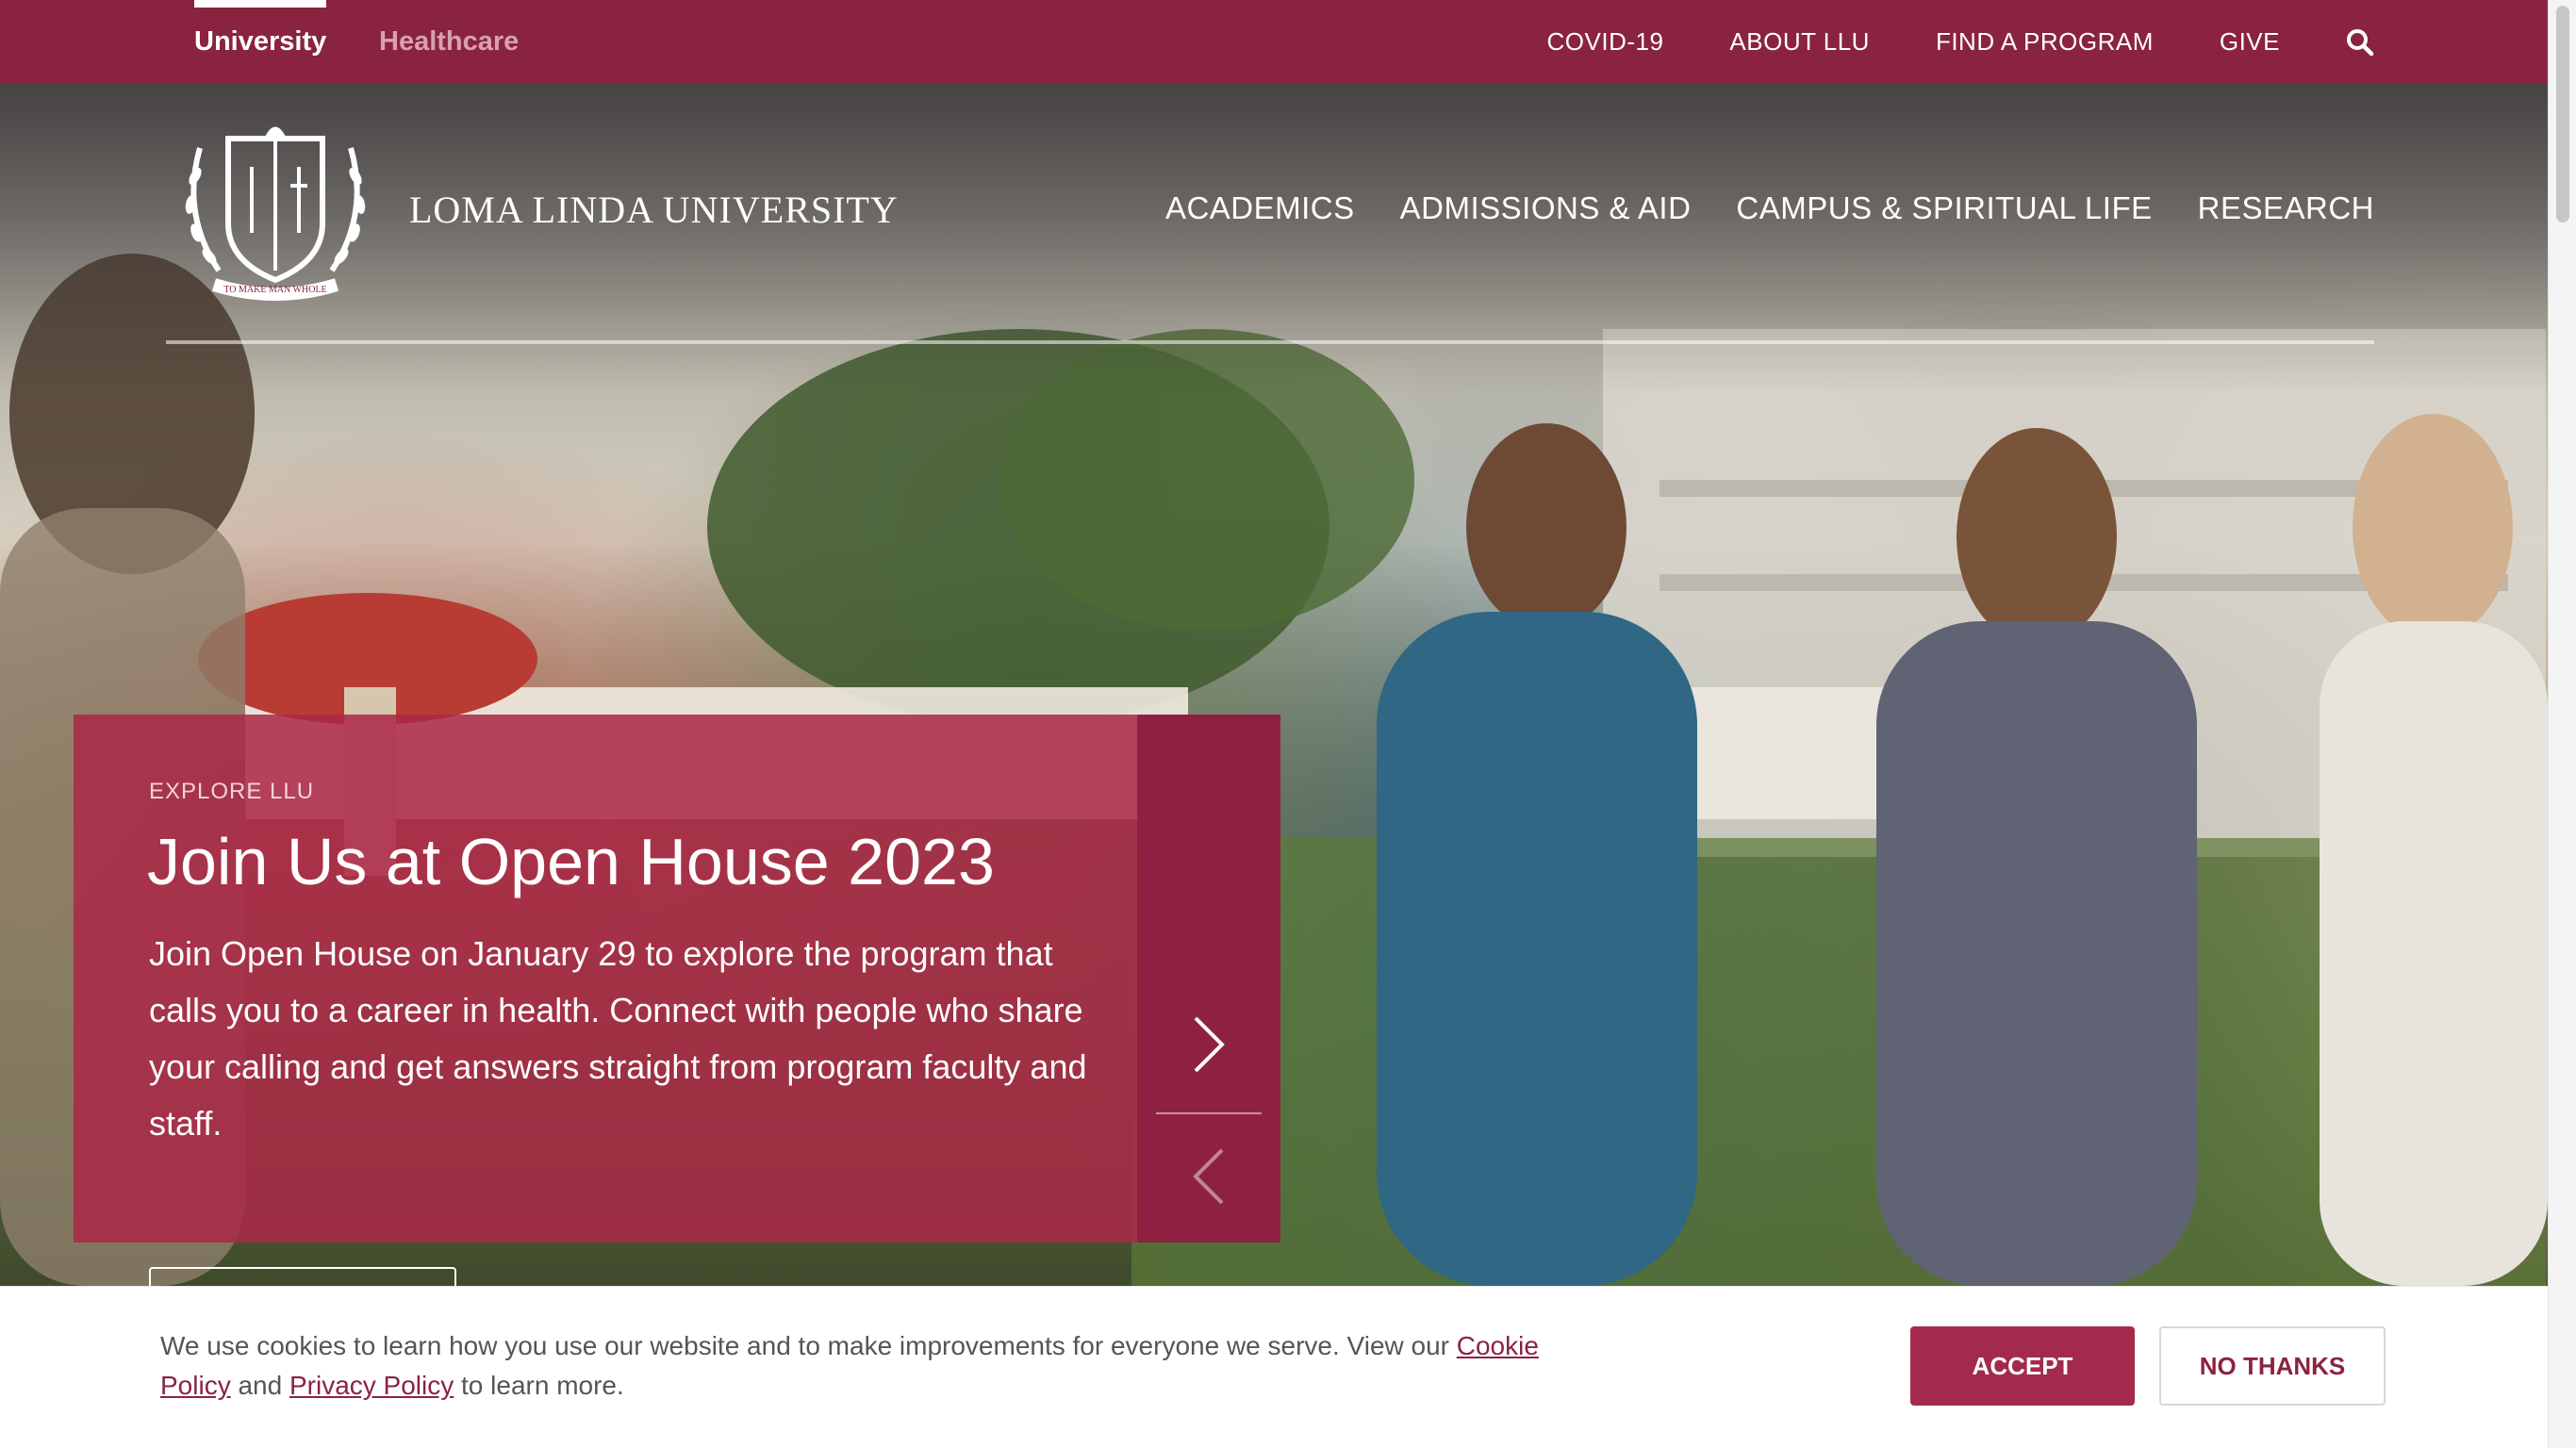 This screenshot has width=2576, height=1448. I want to click on site-tab-label: Healthcare, so click(449, 41).